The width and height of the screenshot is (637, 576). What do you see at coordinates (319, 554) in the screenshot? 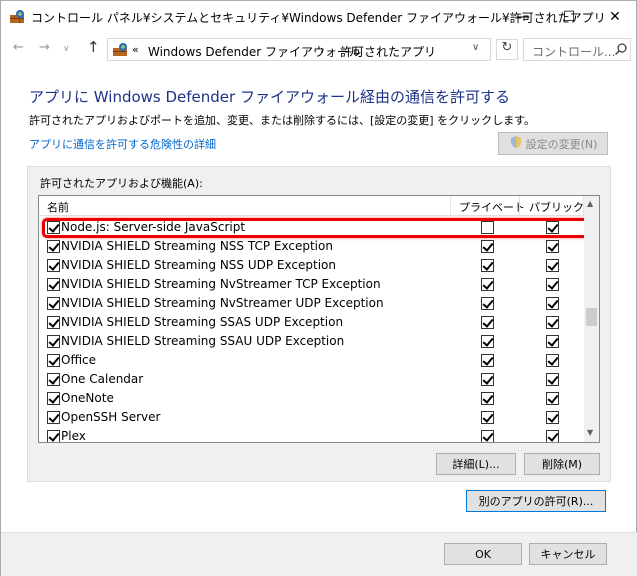
I see `dialog-footer: OK キャンセル` at bounding box center [319, 554].